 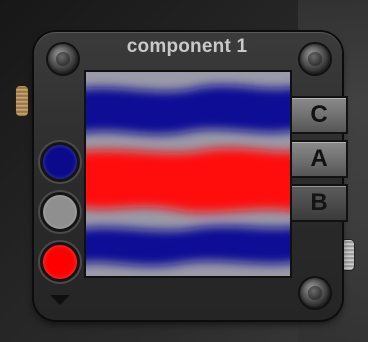 What do you see at coordinates (319, 203) in the screenshot?
I see `layer-button-b: B` at bounding box center [319, 203].